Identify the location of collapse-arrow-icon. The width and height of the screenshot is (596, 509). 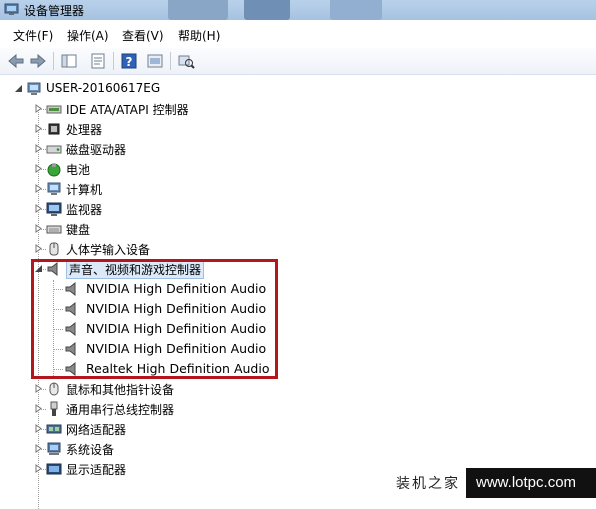
(18, 88).